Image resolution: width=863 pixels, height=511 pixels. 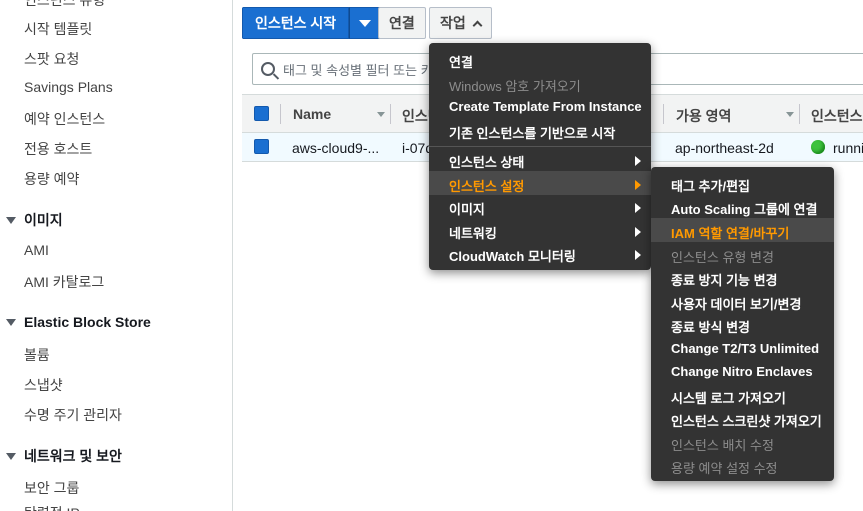 What do you see at coordinates (64, 119) in the screenshot?
I see `sidebar-item-reserved-instances: 예약 인스턴스` at bounding box center [64, 119].